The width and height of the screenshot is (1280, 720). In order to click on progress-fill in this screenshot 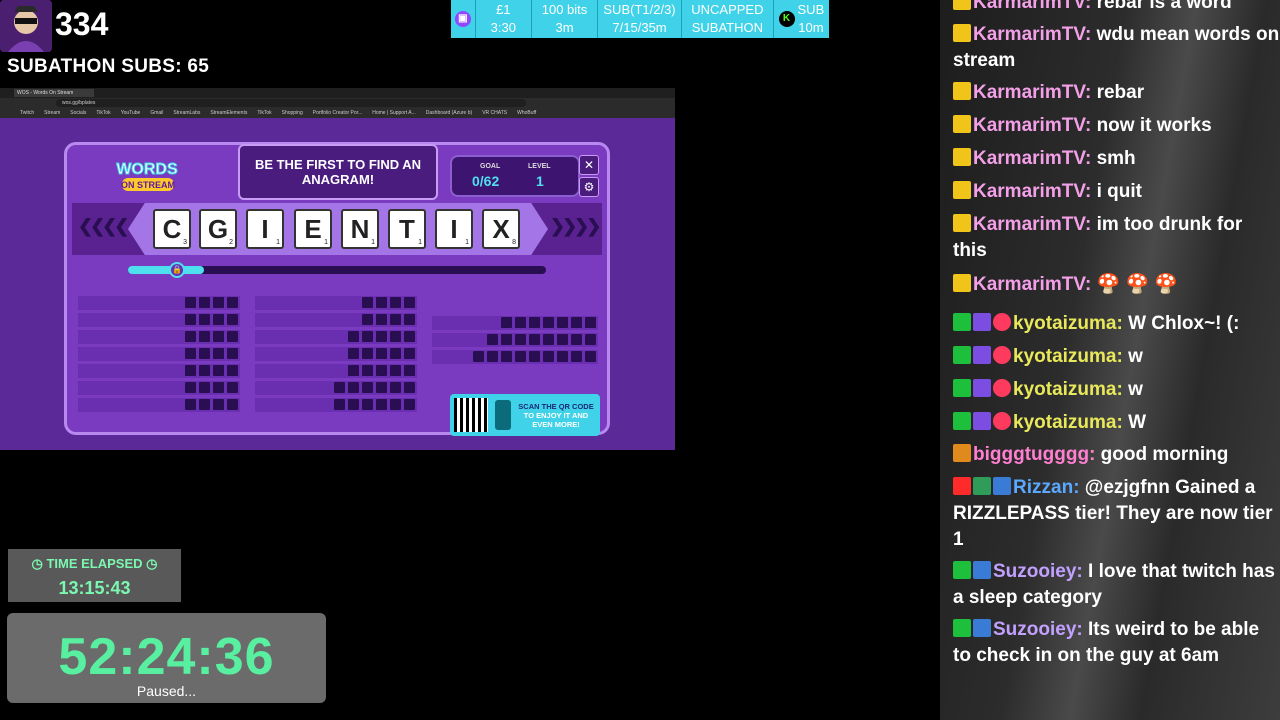, I will do `click(166, 270)`.